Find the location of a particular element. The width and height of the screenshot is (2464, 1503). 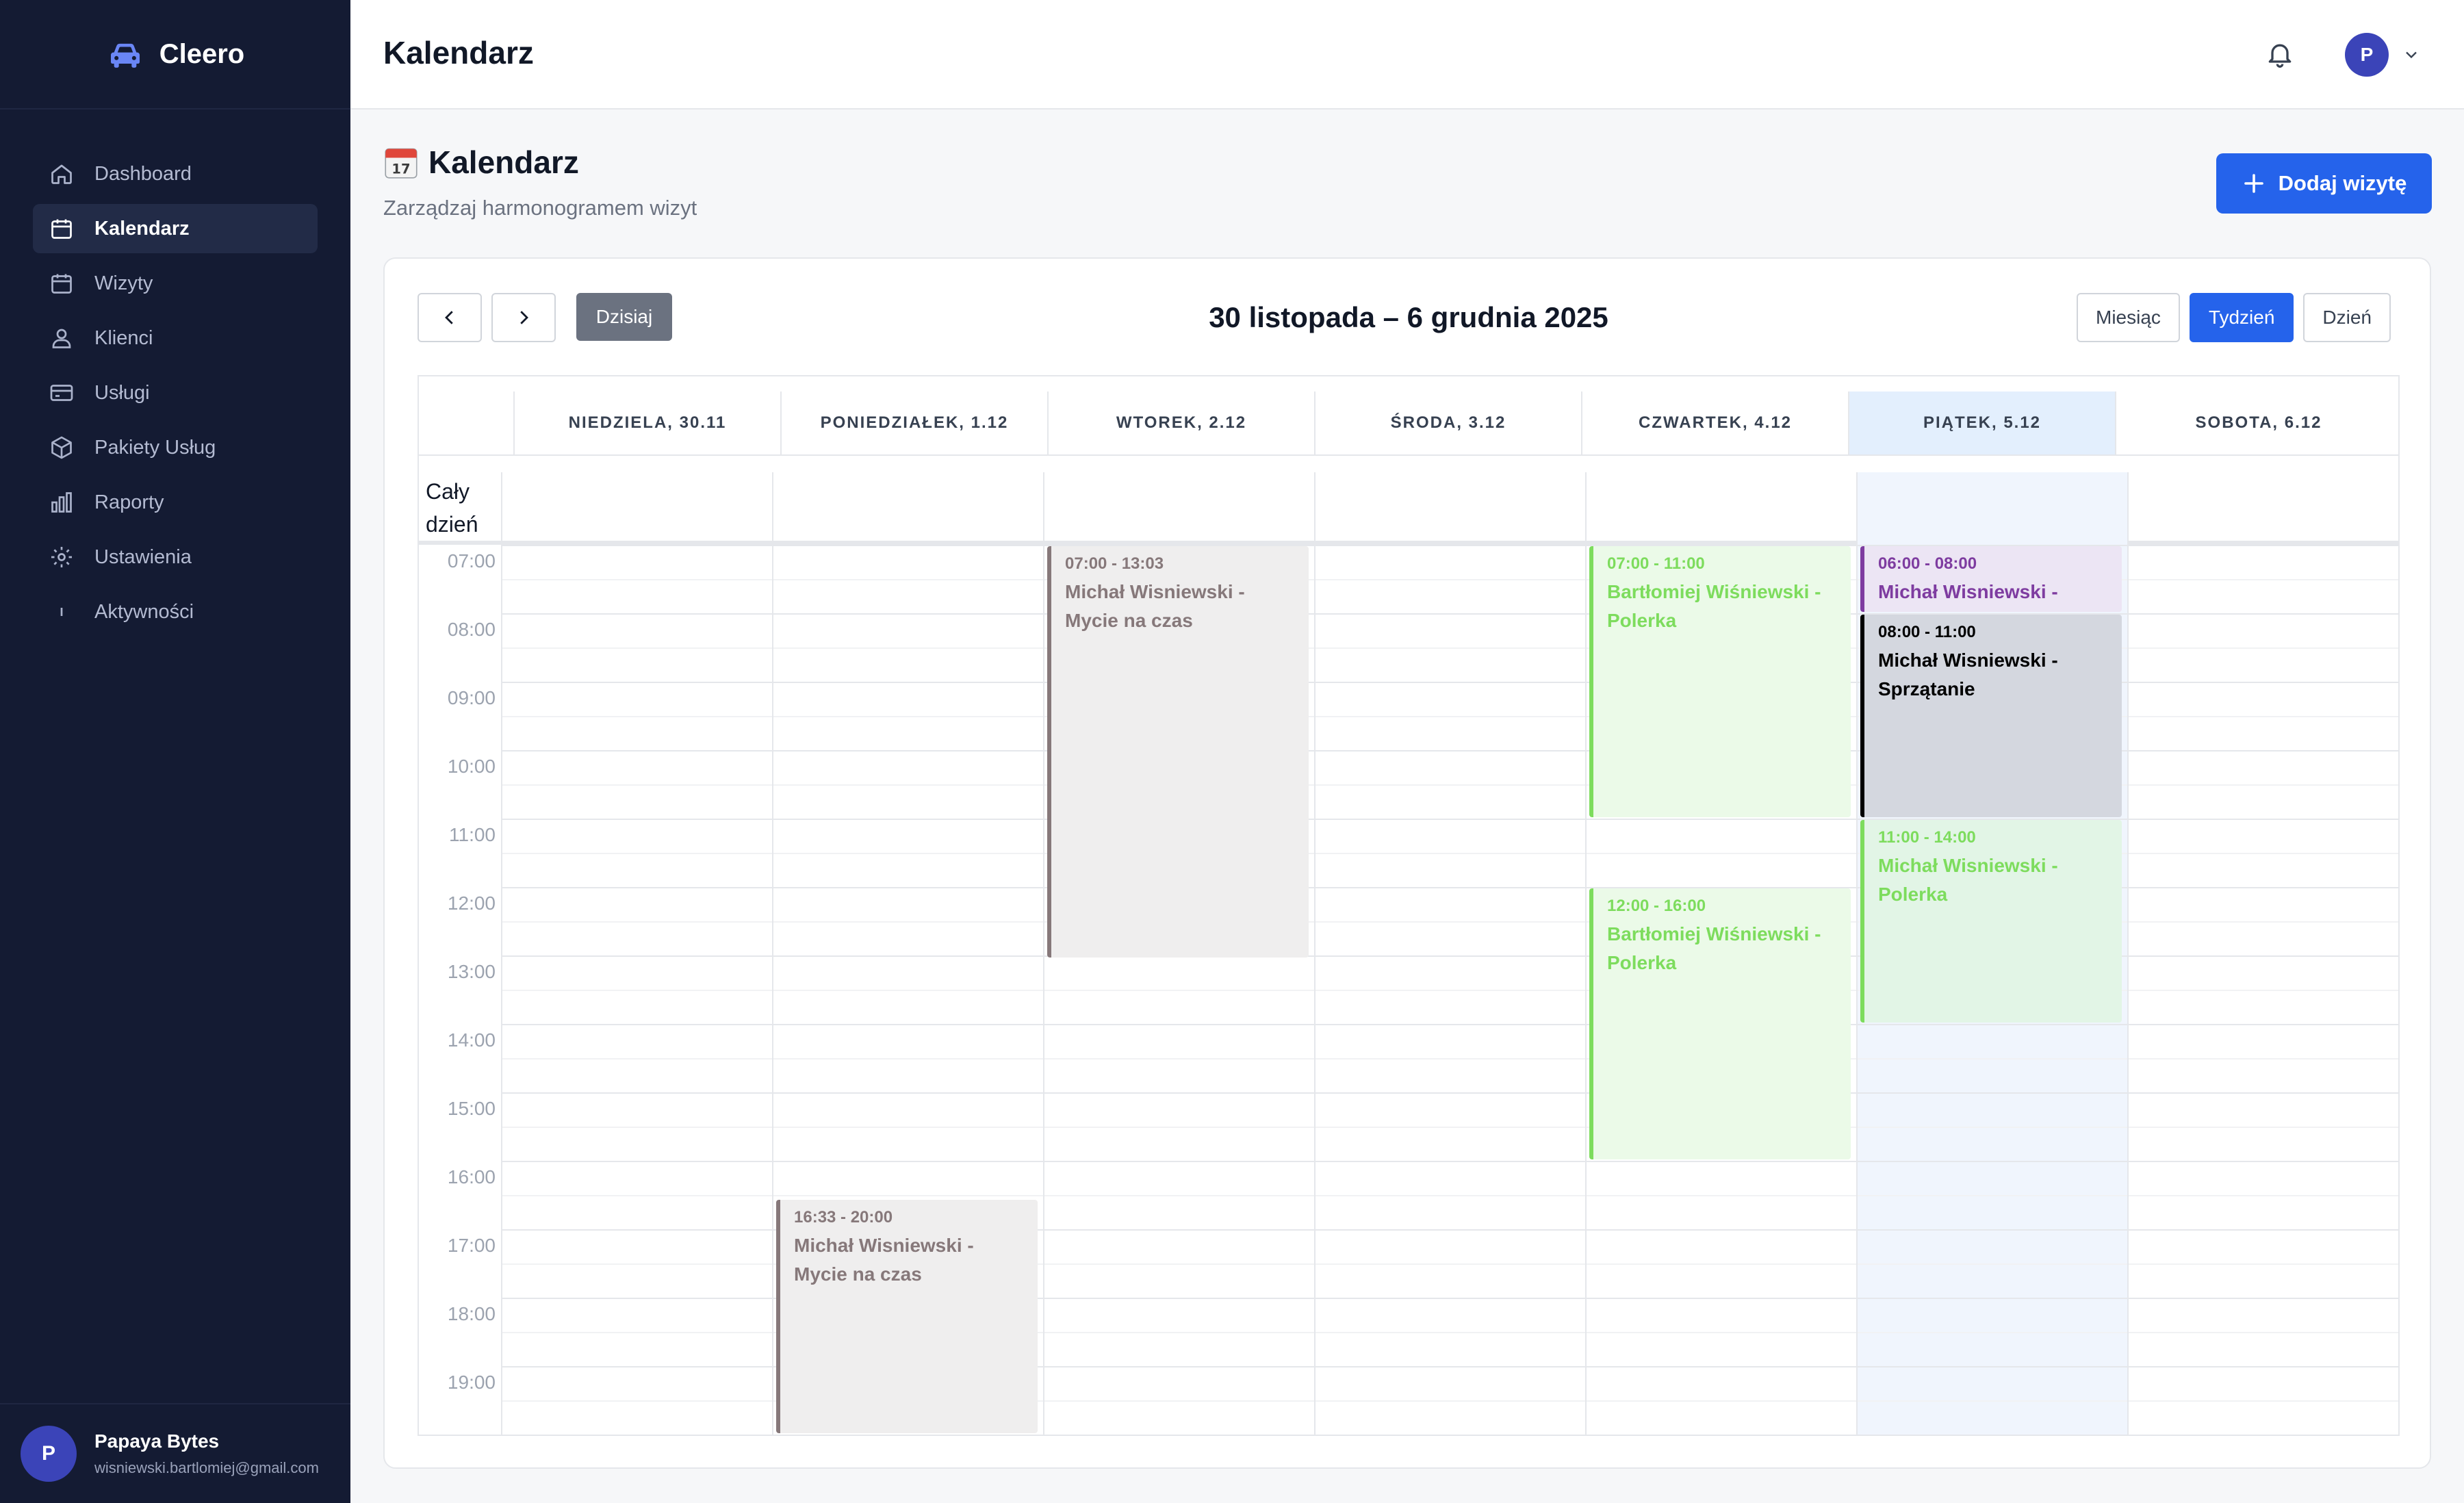

sidebar-item-label: Usługi is located at coordinates (122, 393).